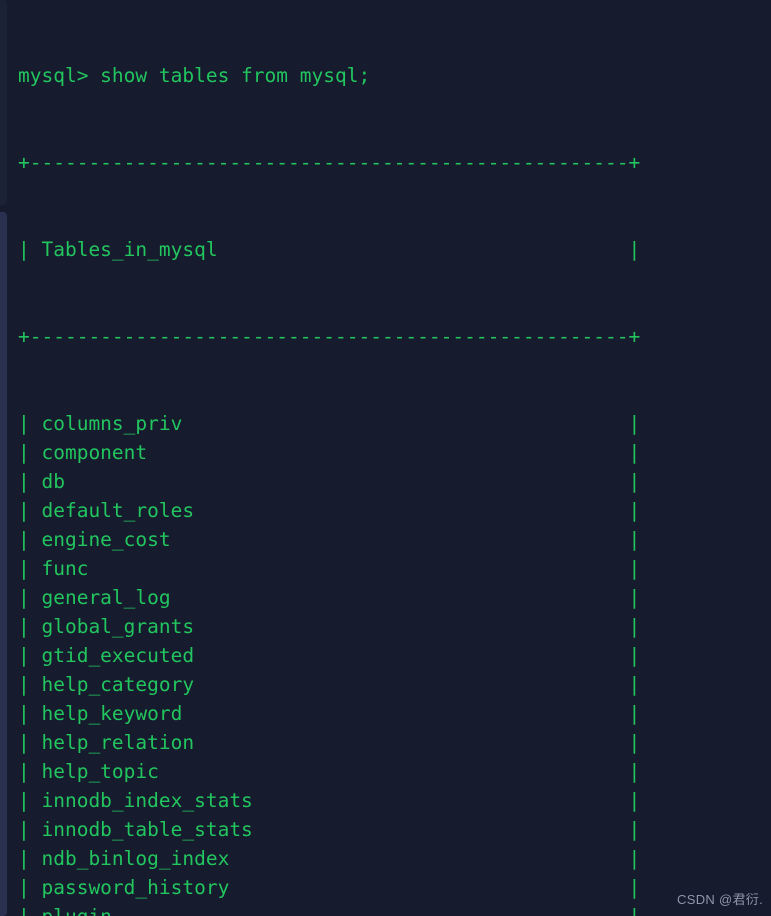 This screenshot has height=916, width=771. What do you see at coordinates (329, 771) in the screenshot?
I see `table-row: | help_topic |` at bounding box center [329, 771].